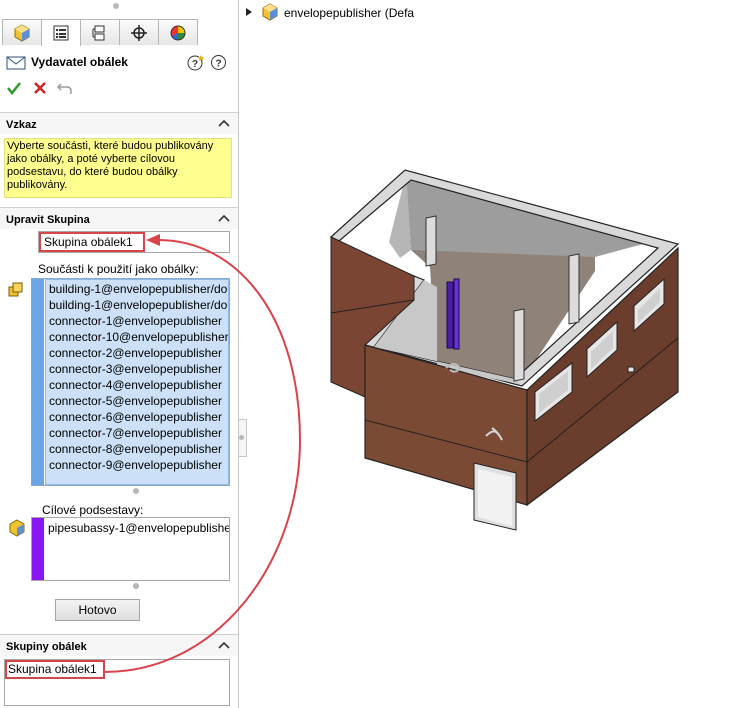 The image size is (750, 708). I want to click on envelope-groups-heading: Skupiny obálek, so click(46, 647).